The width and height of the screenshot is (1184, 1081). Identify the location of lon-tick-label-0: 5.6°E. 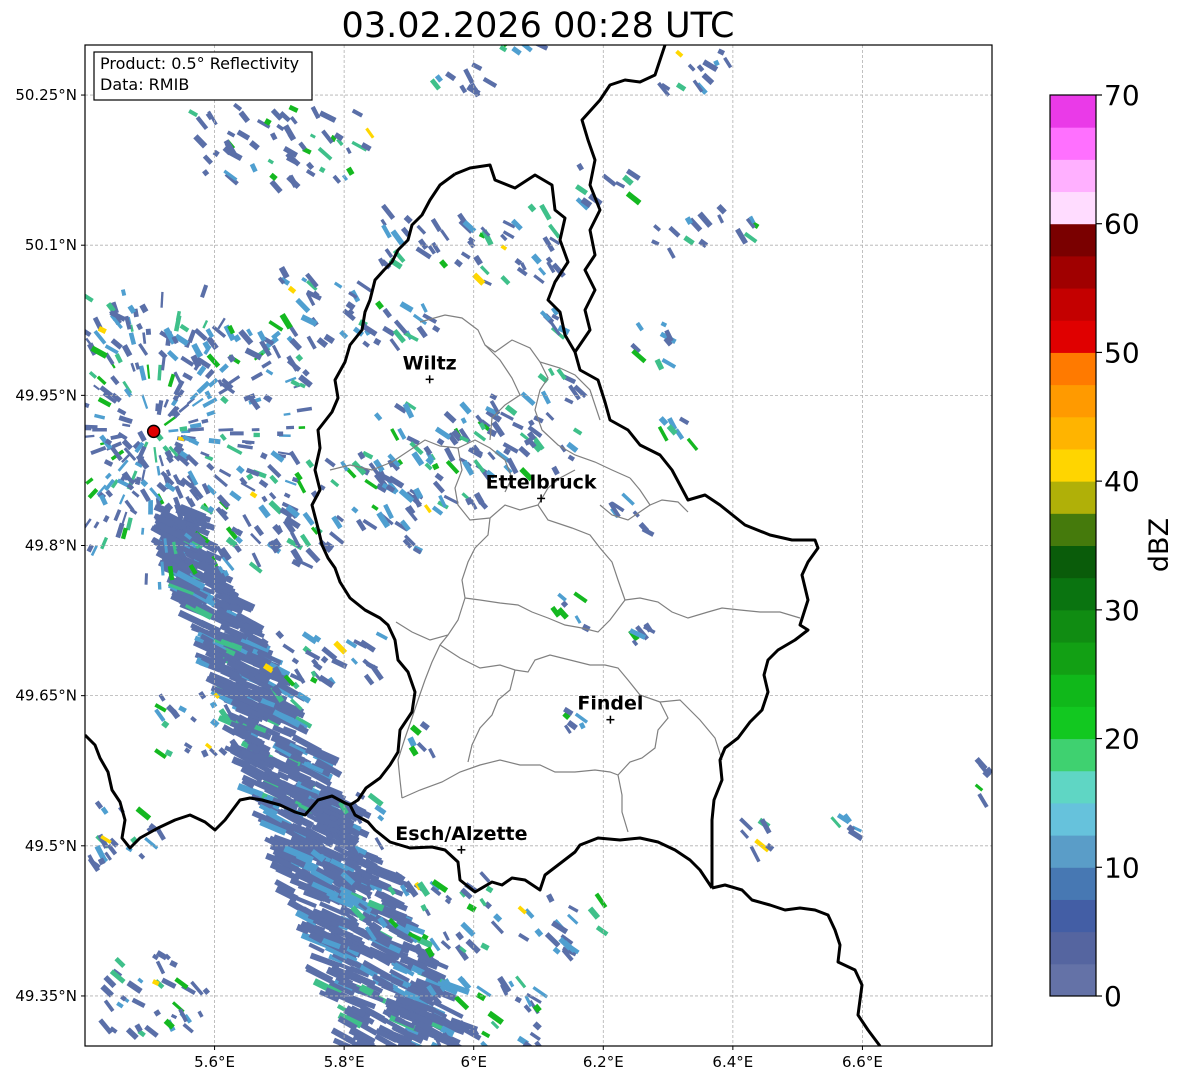
(214, 1062).